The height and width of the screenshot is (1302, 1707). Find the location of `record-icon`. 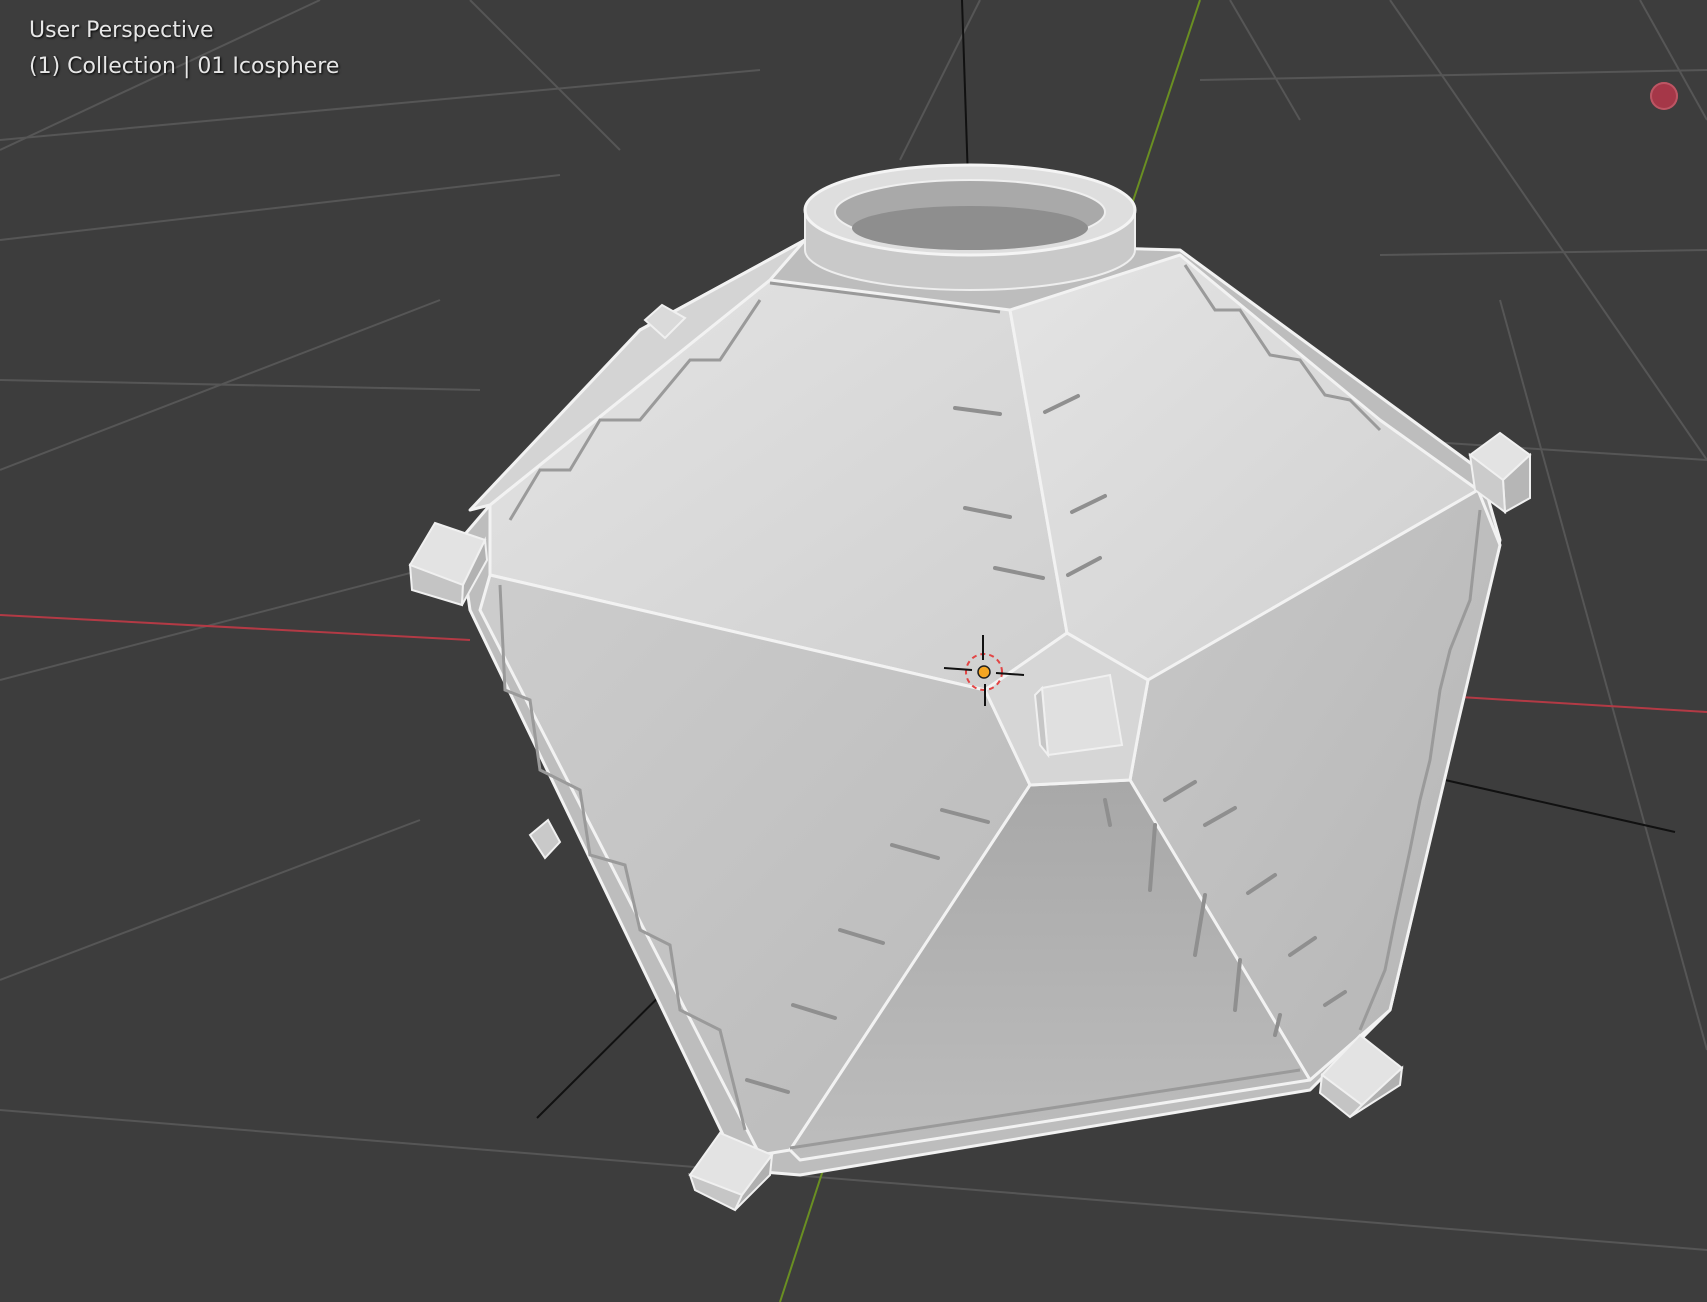

record-icon is located at coordinates (1664, 96).